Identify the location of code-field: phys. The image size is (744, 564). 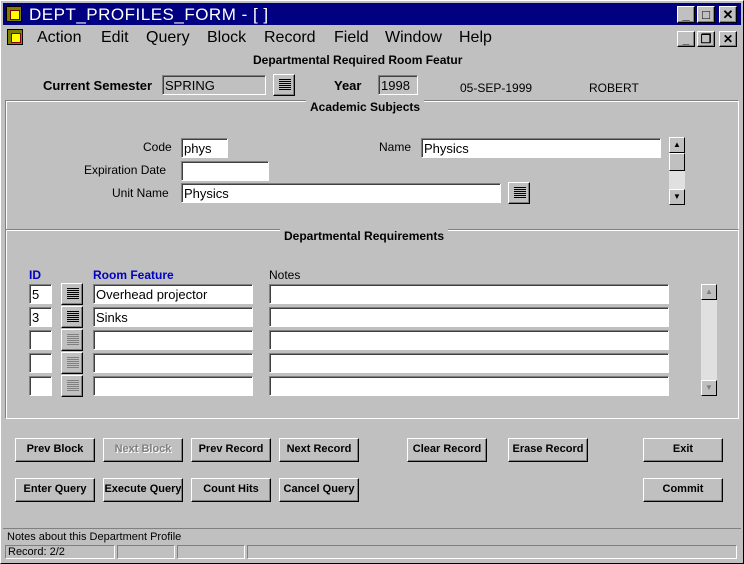
(204, 148).